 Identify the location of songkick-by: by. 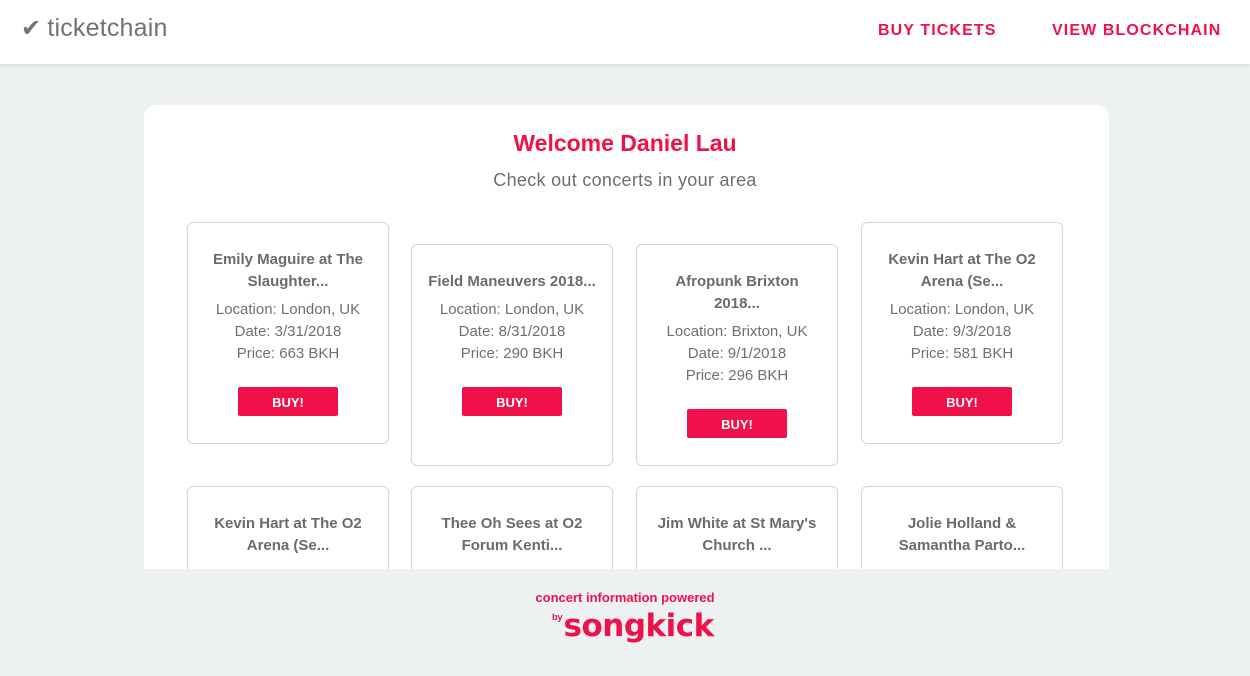
(557, 617).